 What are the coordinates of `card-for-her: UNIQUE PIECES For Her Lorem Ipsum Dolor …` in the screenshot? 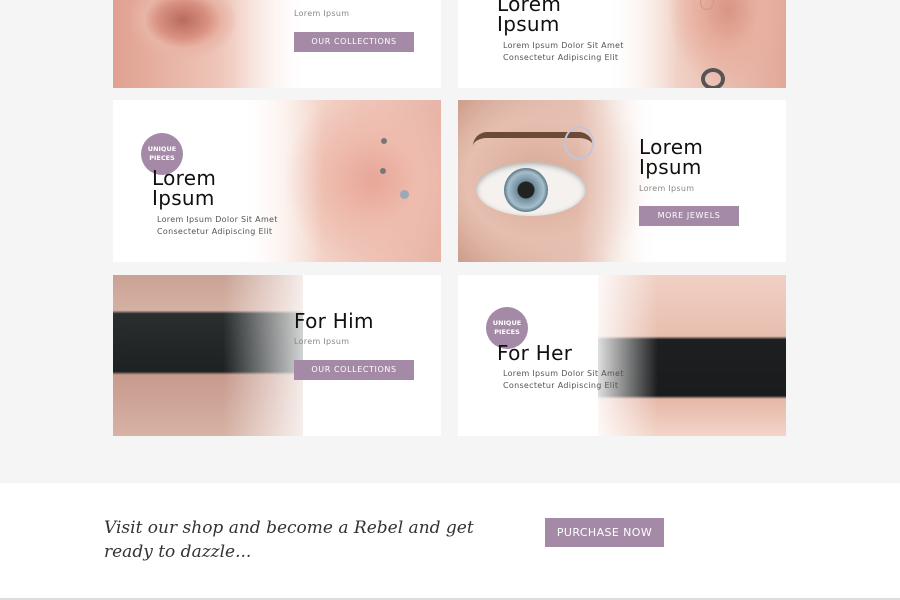 It's located at (622, 355).